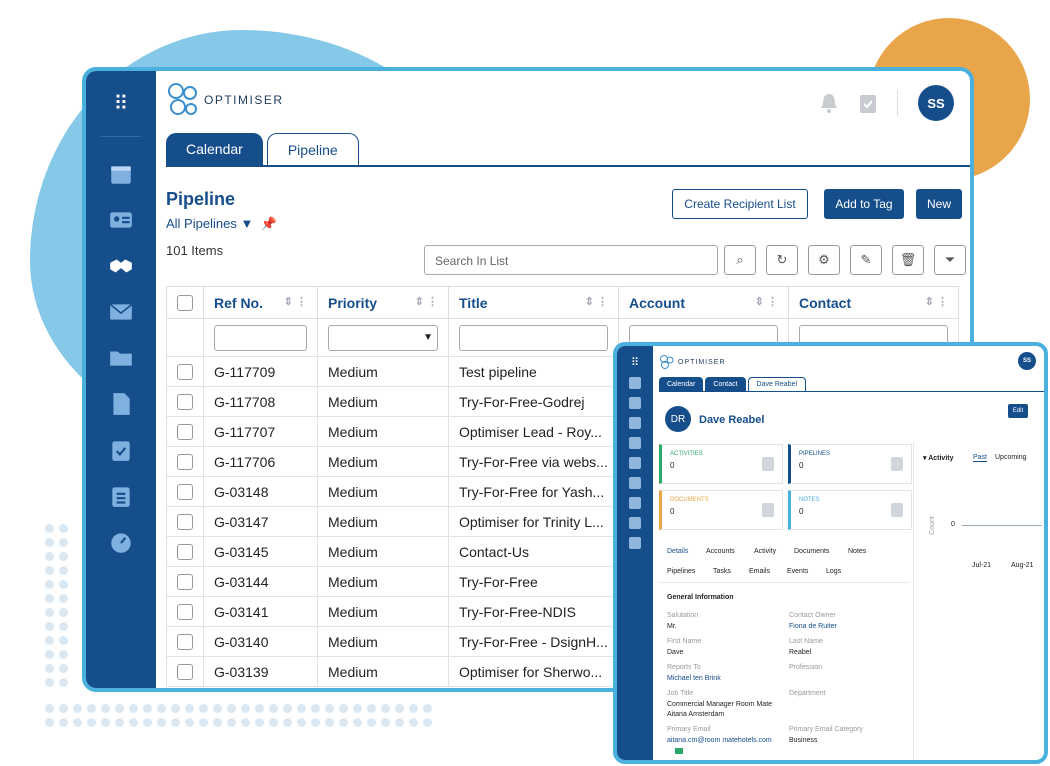  I want to click on detail-tab-details: Details, so click(677, 551).